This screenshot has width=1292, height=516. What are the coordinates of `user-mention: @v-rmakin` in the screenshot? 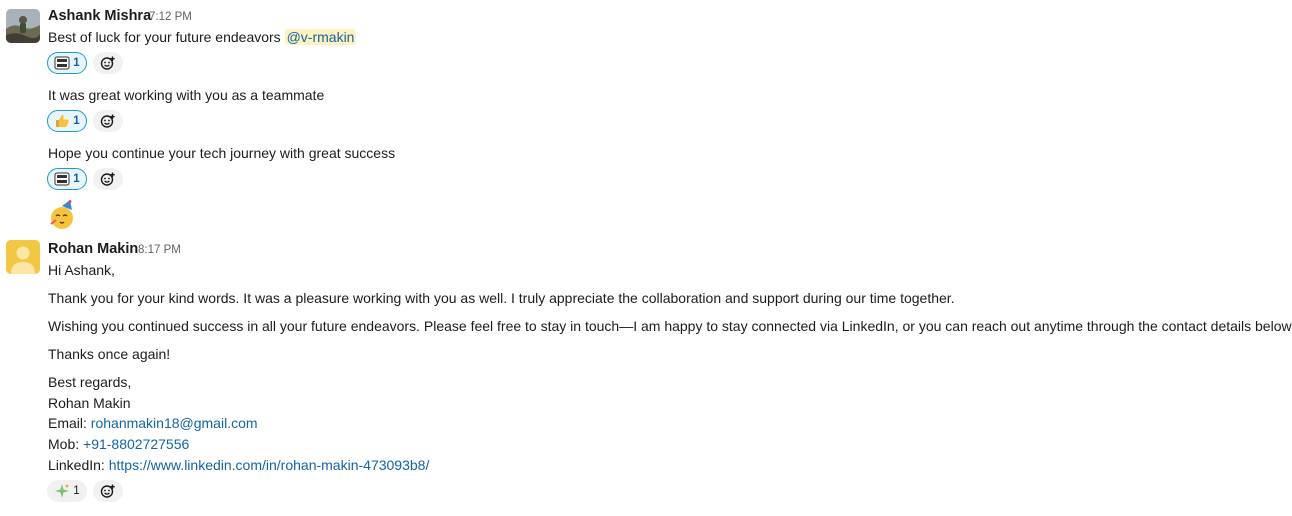 It's located at (320, 37).